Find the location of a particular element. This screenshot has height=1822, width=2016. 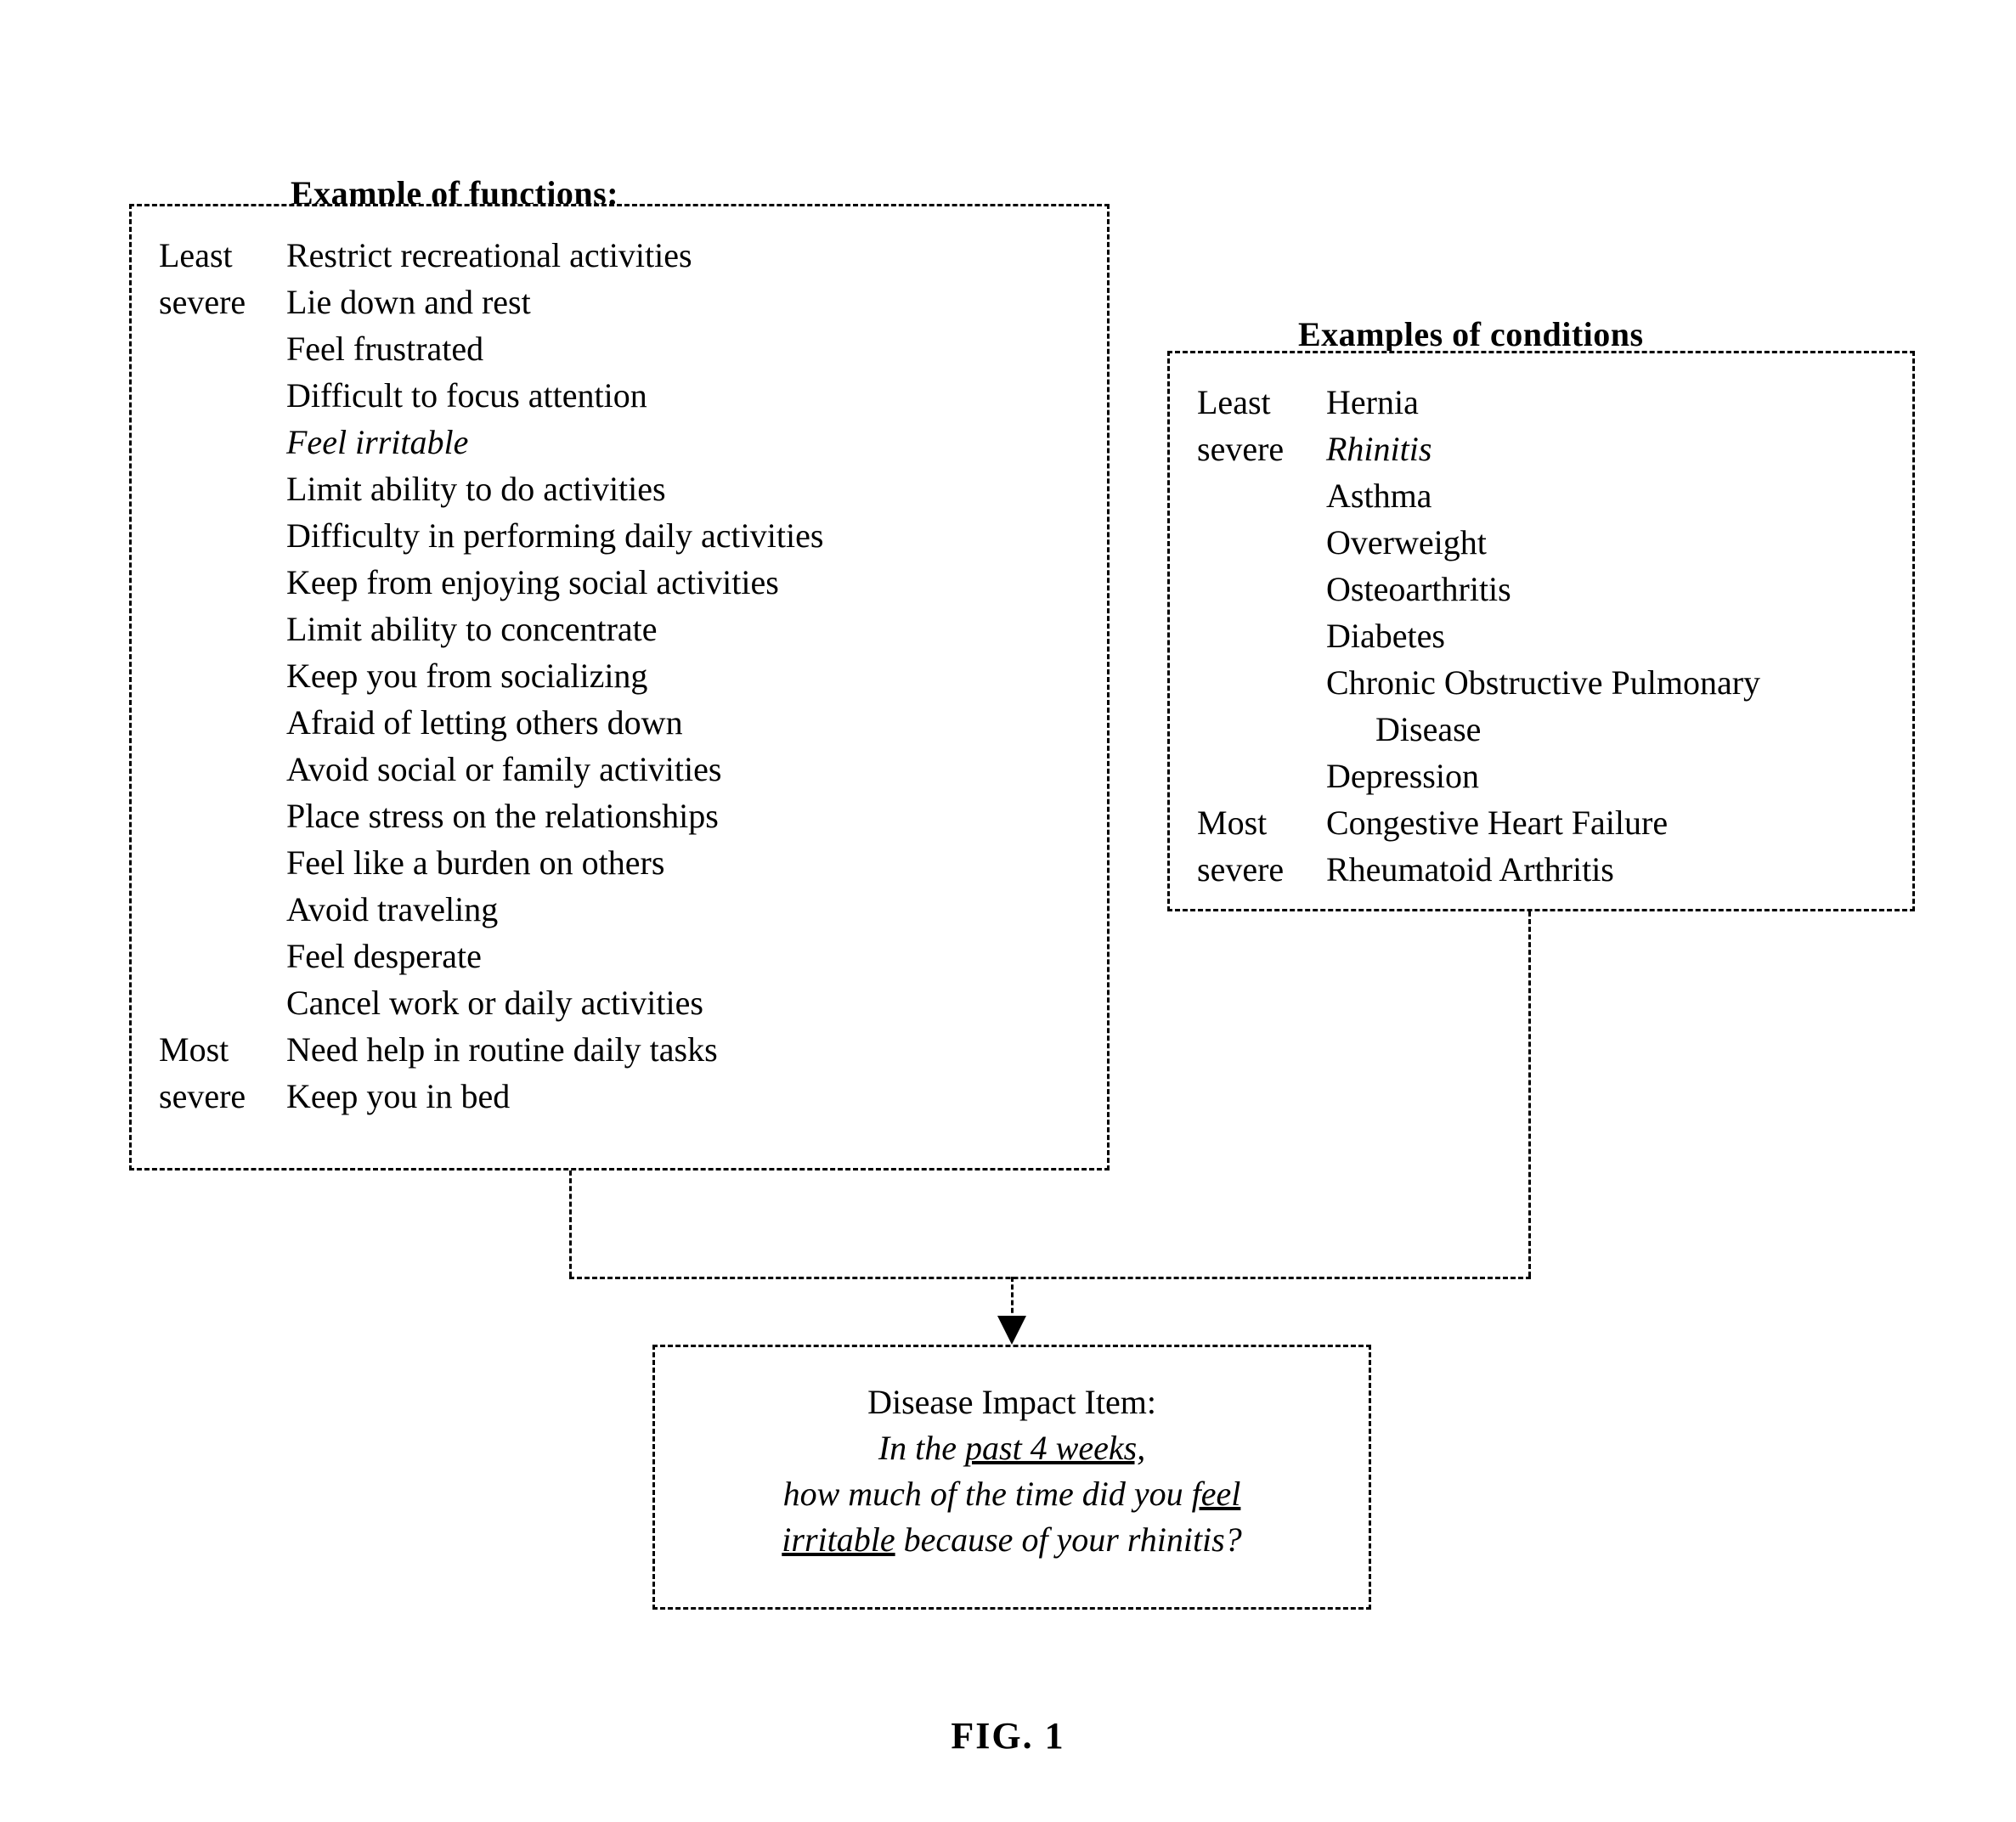

severity-item-text: Hernia is located at coordinates (1372, 402).